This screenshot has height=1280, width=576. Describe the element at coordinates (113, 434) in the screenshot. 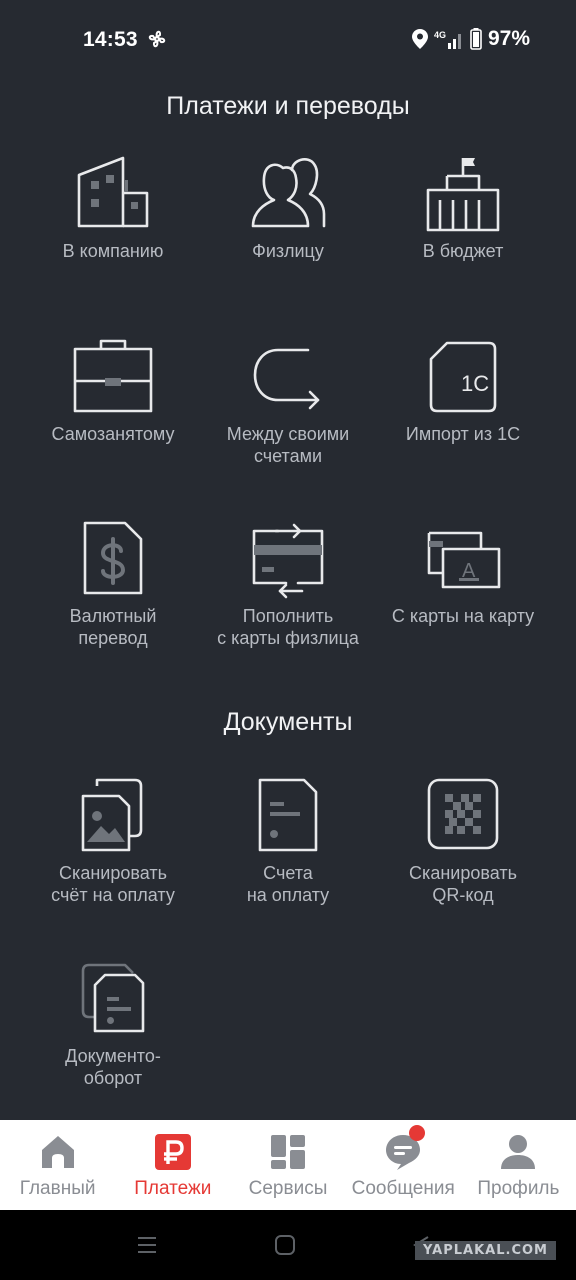

I see `tile-label: Самозанятому` at that location.